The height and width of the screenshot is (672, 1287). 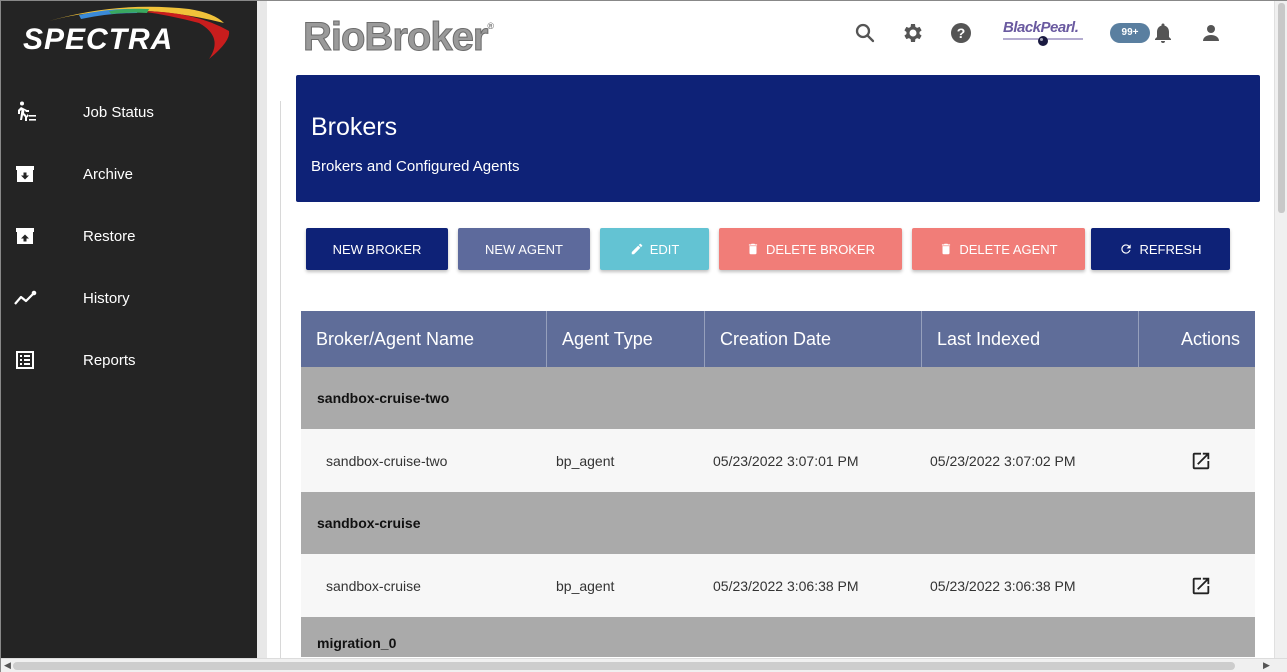 What do you see at coordinates (98, 39) in the screenshot?
I see `spectra-logo-text: SPECTRA` at bounding box center [98, 39].